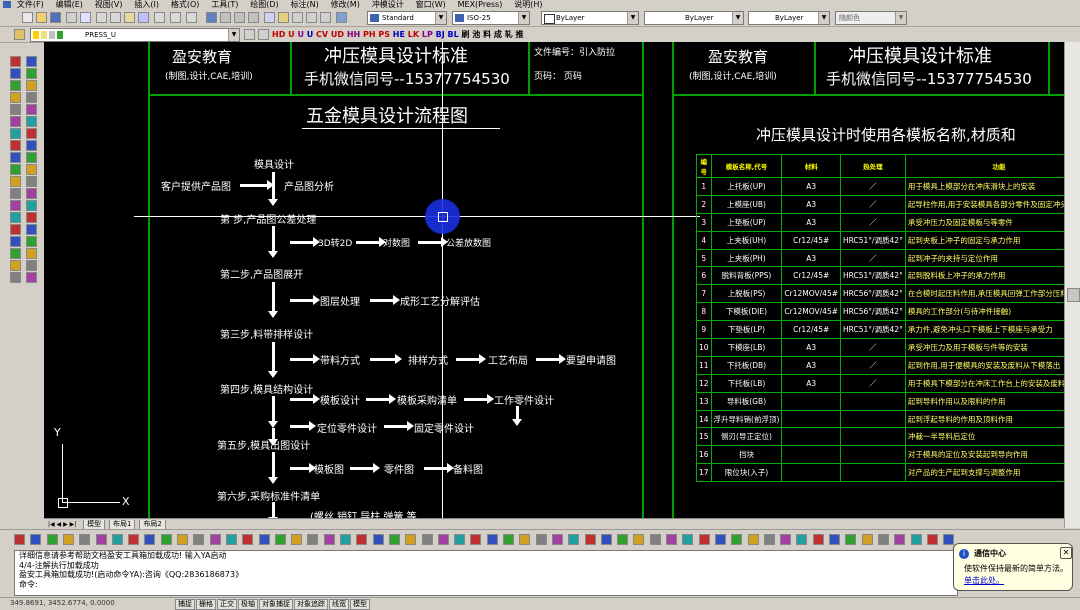  Describe the element at coordinates (519, 34) in the screenshot. I see `press-tool-push: 推` at that location.